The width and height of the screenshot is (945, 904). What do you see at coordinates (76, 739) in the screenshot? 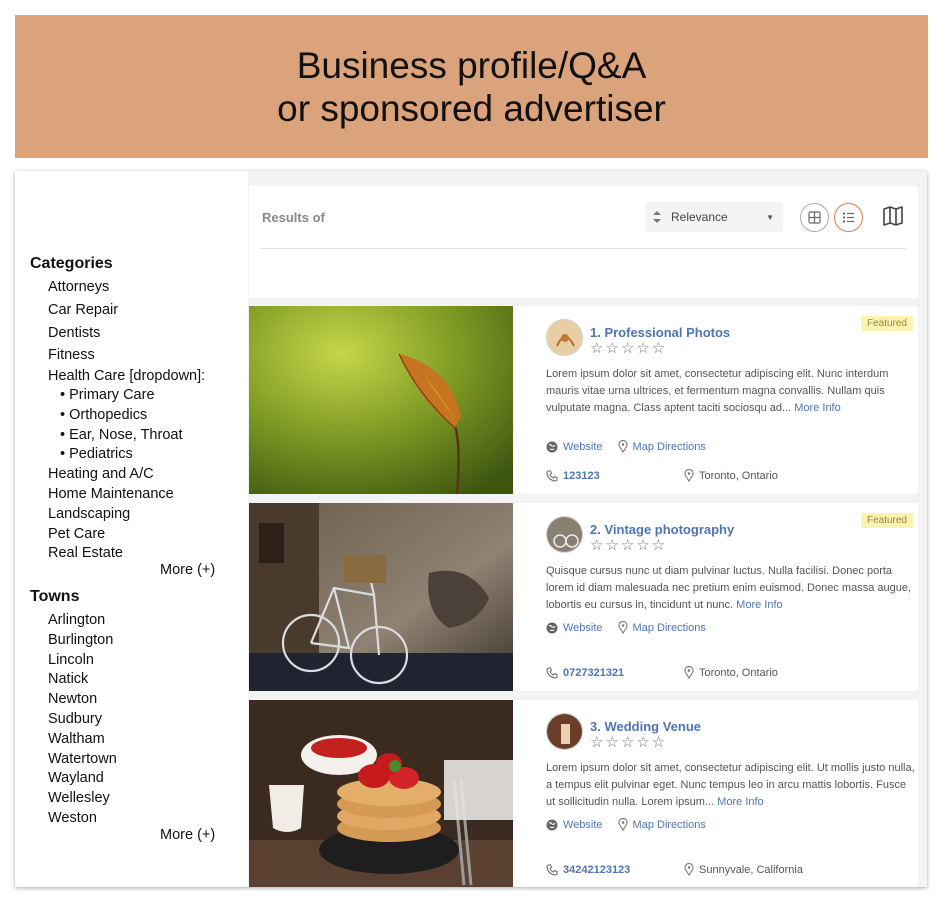
I see `sidebar-town-waltham: Waltham` at bounding box center [76, 739].